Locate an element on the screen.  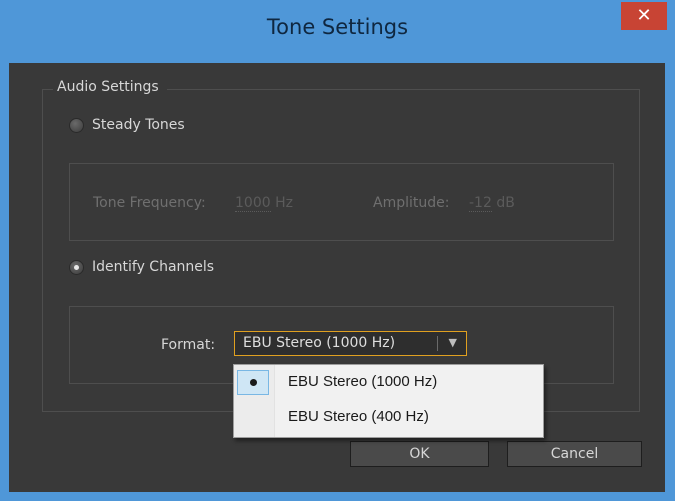
format-select-divider is located at coordinates (437, 343).